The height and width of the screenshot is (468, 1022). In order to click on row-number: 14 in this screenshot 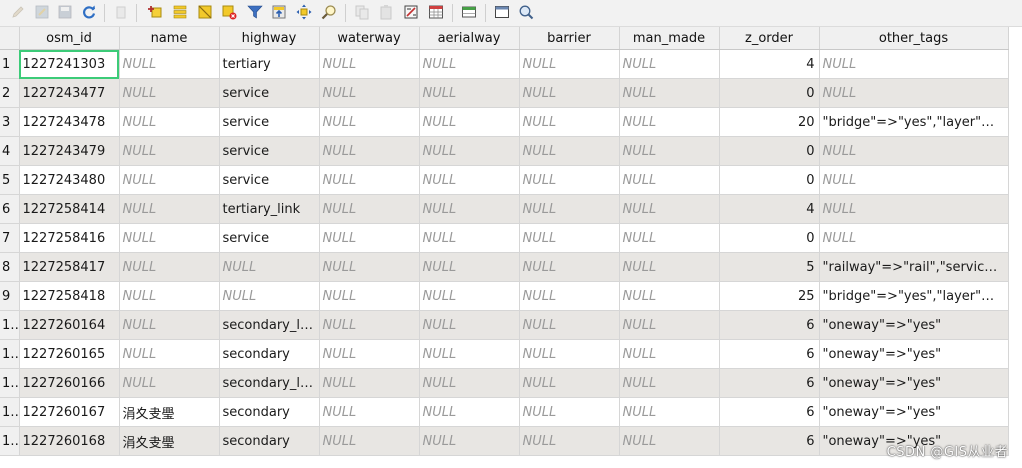, I will do `click(10, 441)`.